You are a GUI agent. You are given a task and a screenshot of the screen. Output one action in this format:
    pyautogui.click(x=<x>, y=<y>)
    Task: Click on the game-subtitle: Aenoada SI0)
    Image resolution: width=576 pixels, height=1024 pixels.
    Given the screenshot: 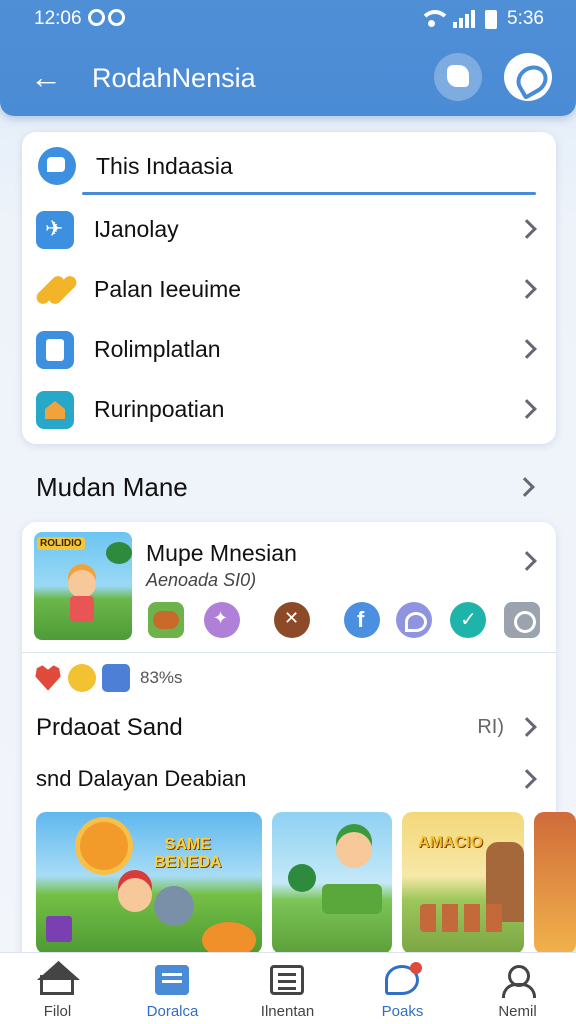 What is the action you would take?
    pyautogui.click(x=201, y=580)
    